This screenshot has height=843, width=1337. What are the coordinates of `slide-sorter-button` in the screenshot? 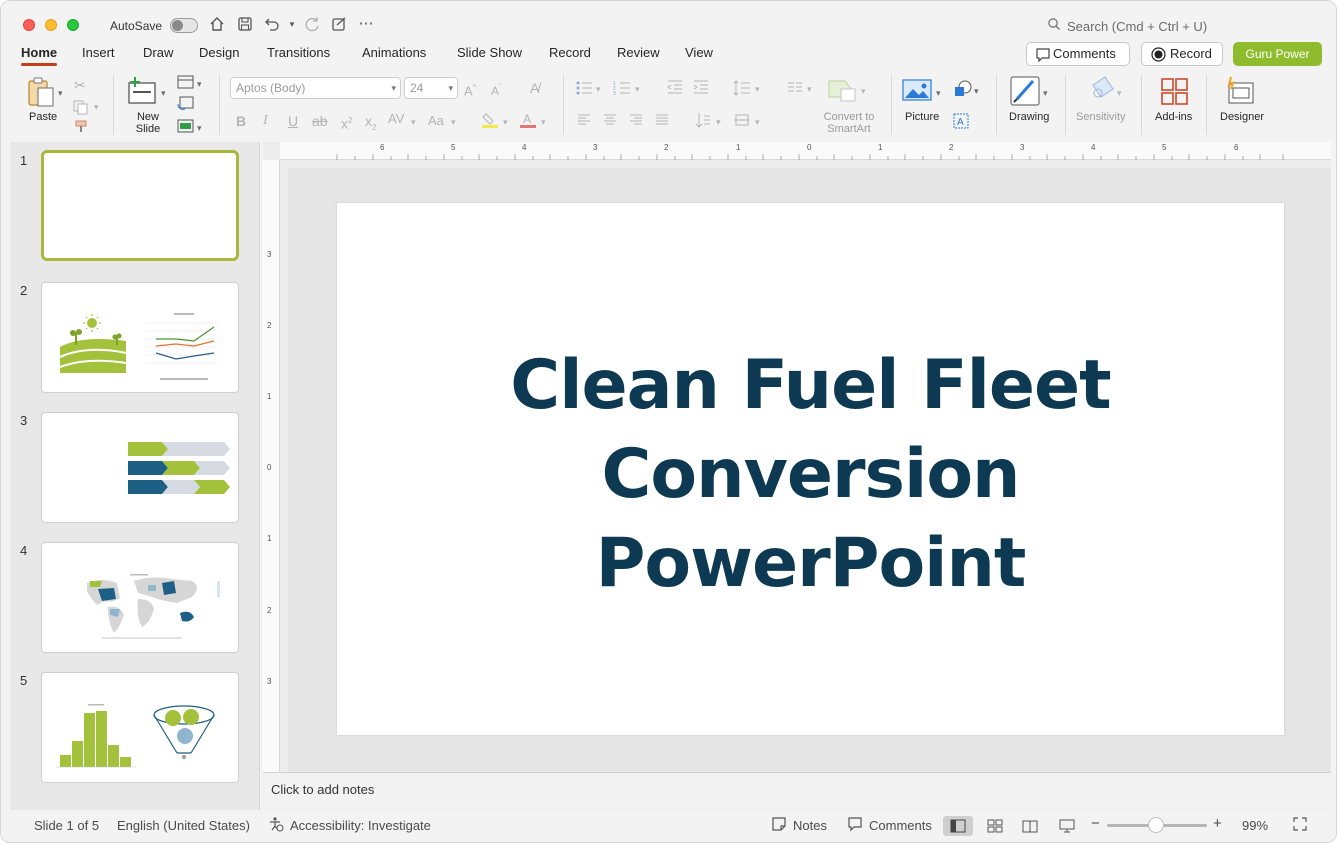 It's located at (995, 826).